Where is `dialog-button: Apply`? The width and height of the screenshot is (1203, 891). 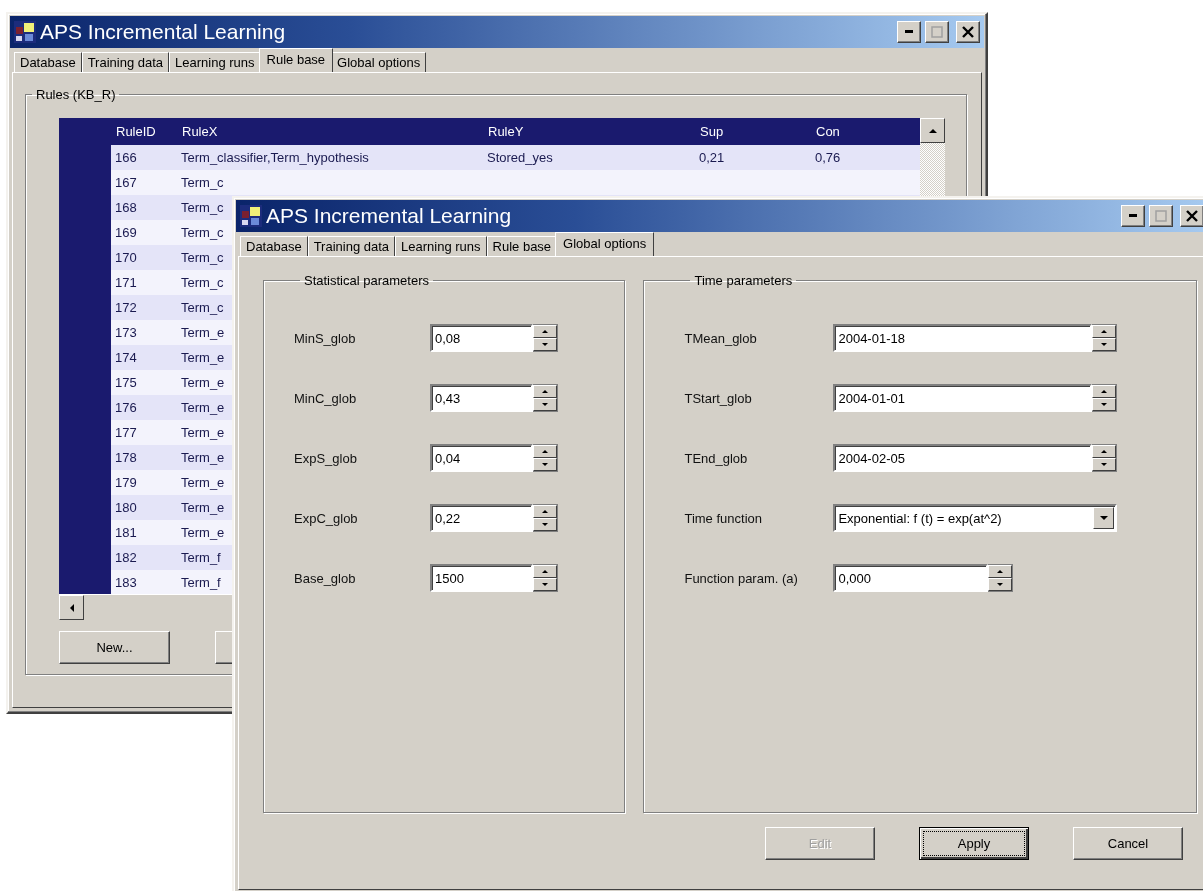
dialog-button: Apply is located at coordinates (974, 843).